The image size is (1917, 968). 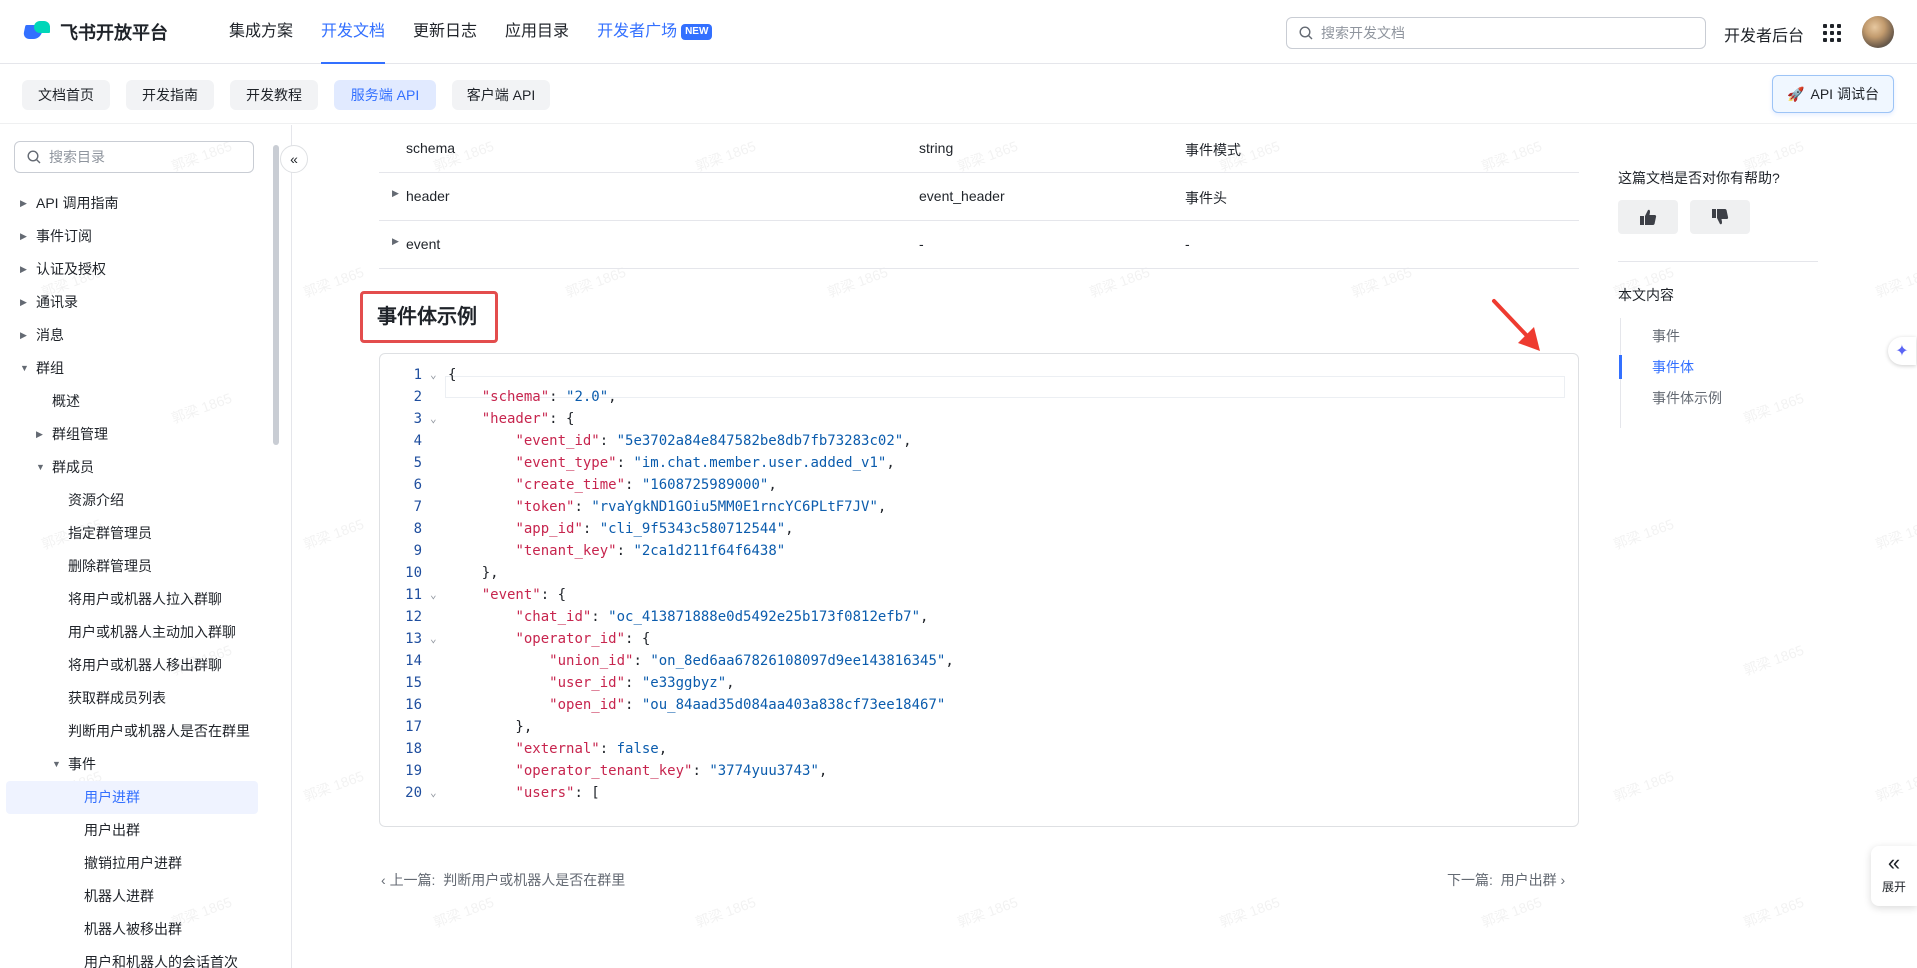 I want to click on code-text: "app_id": "cli_9f5343c580712544",, so click(x=654, y=529).